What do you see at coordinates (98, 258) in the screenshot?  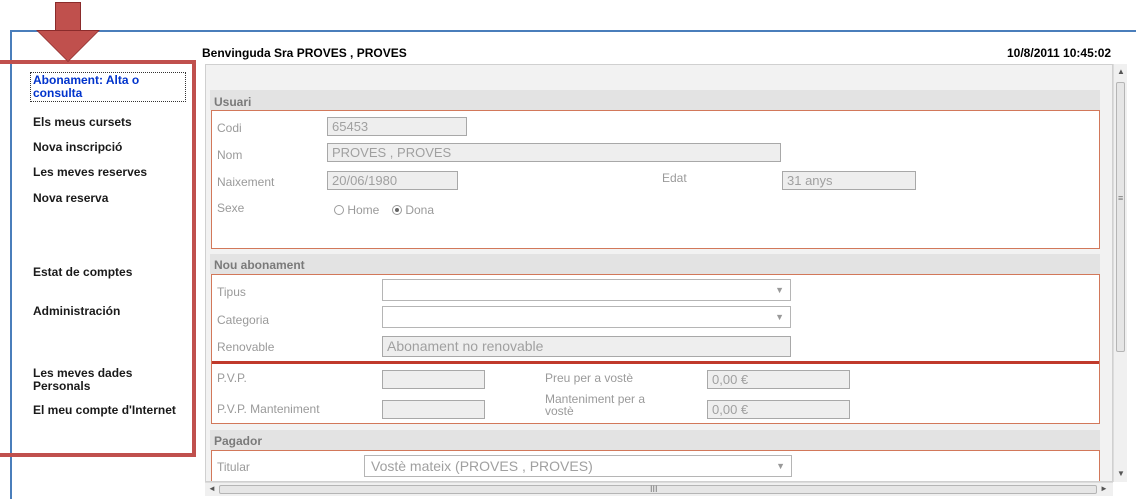 I see `highlight-rectangle` at bounding box center [98, 258].